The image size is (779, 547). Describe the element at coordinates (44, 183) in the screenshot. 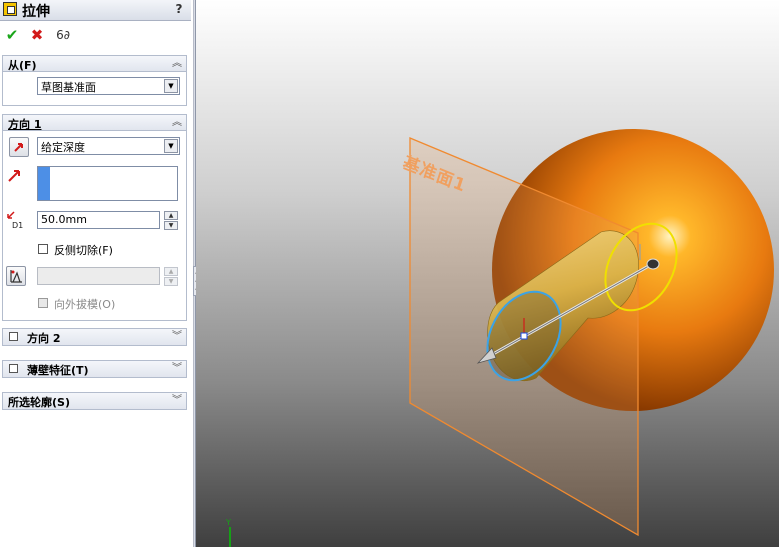

I see `selection-color-strip` at that location.